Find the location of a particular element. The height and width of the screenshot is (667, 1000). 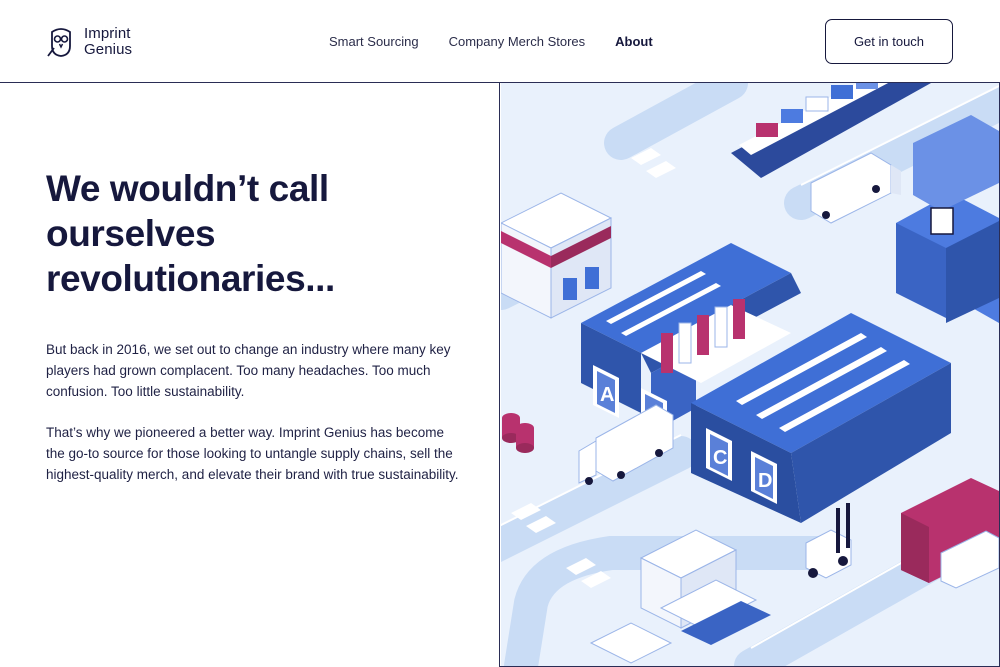

brand-name: Imprint Genius is located at coordinates (108, 42).